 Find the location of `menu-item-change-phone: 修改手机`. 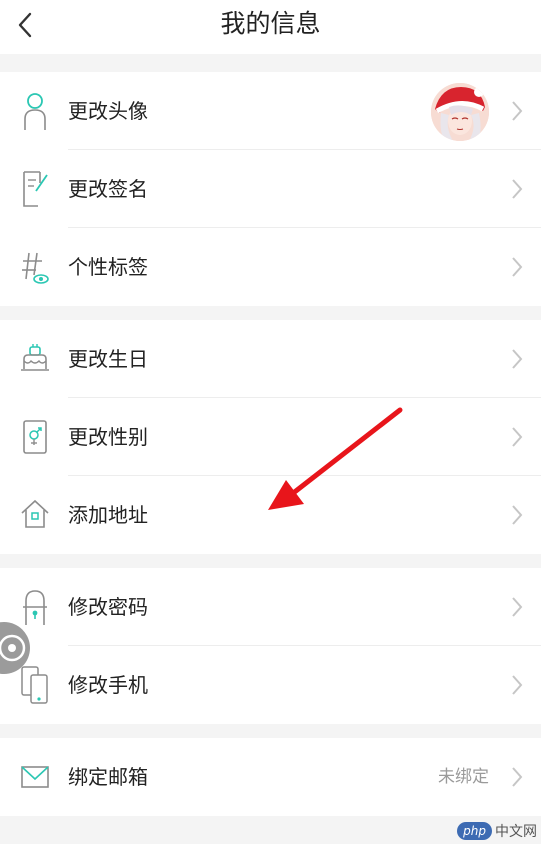

menu-item-change-phone: 修改手机 is located at coordinates (270, 685).